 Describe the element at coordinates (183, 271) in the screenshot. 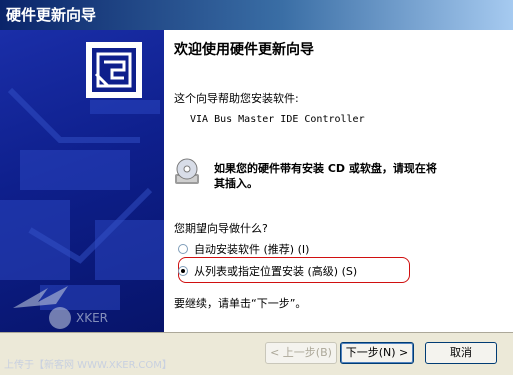

I see `manual-install-radio` at that location.